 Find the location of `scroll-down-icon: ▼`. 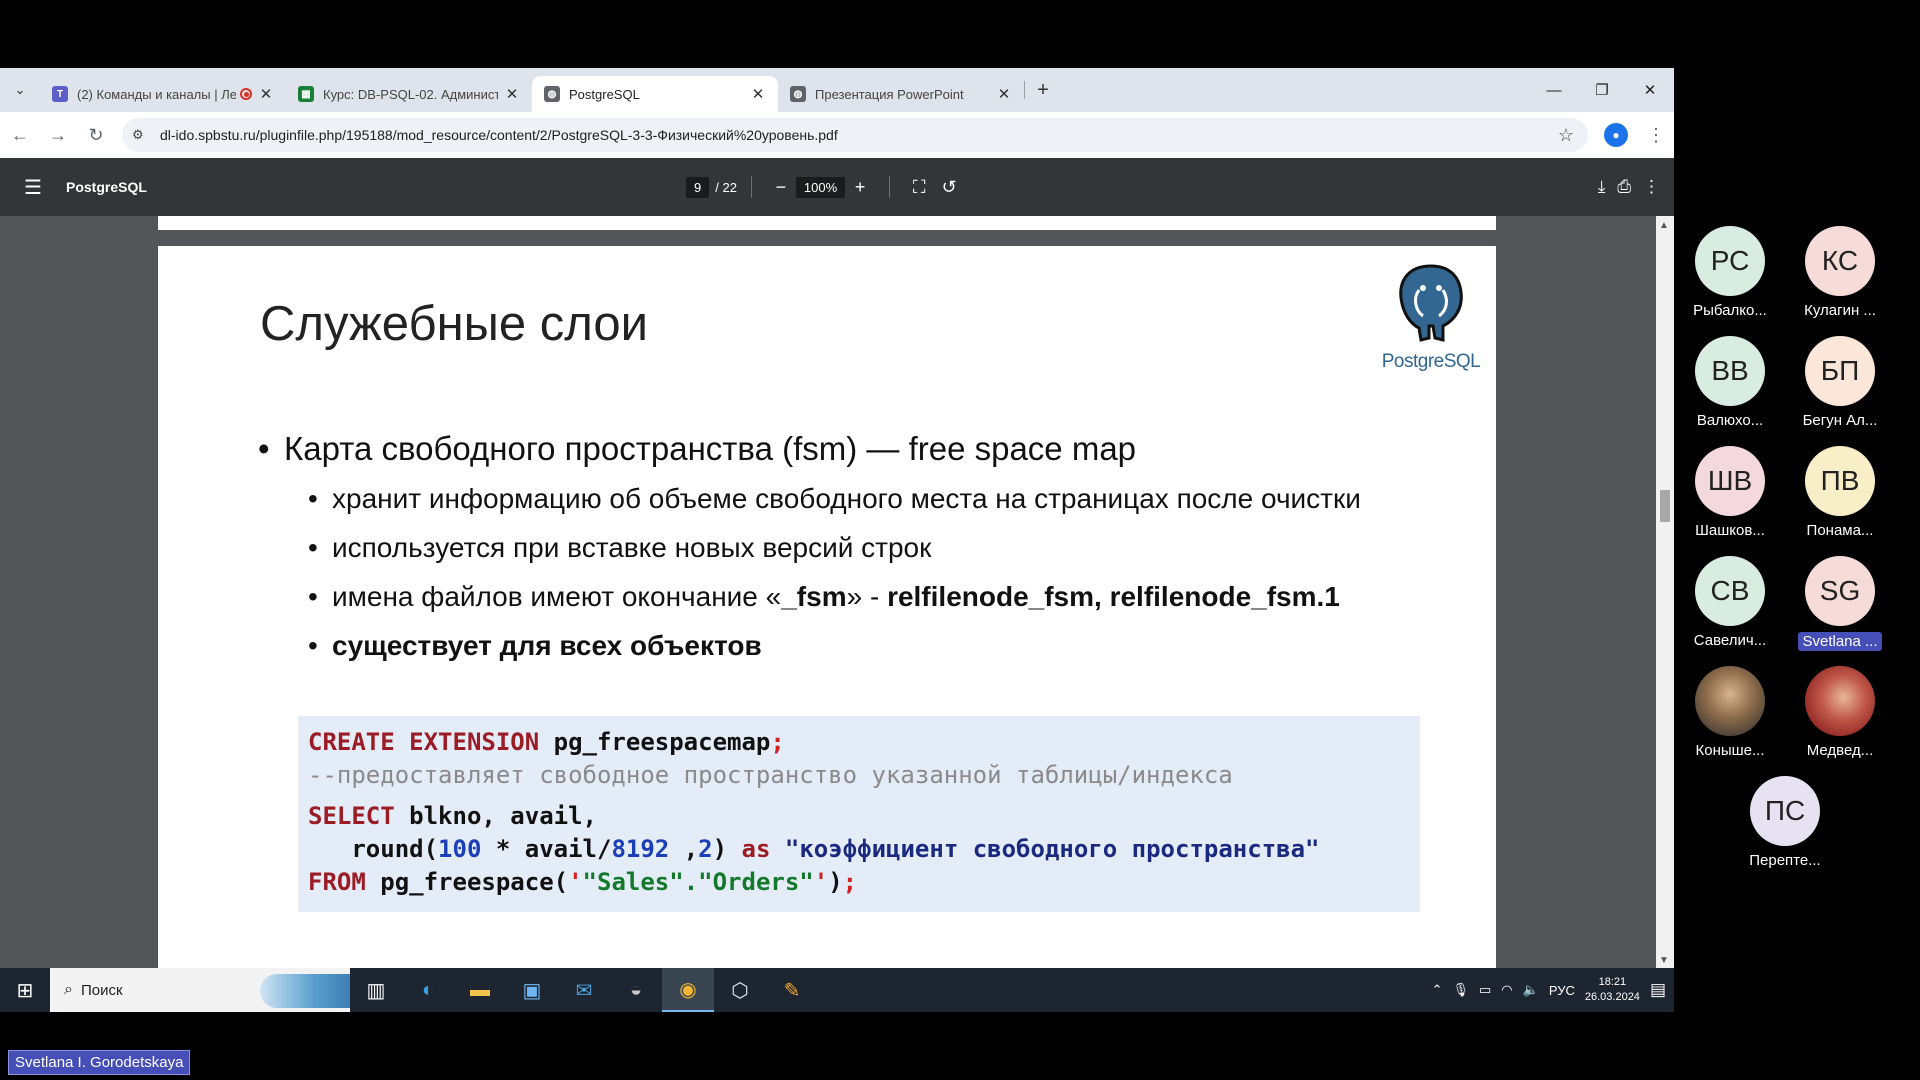

scroll-down-icon: ▼ is located at coordinates (1664, 960).